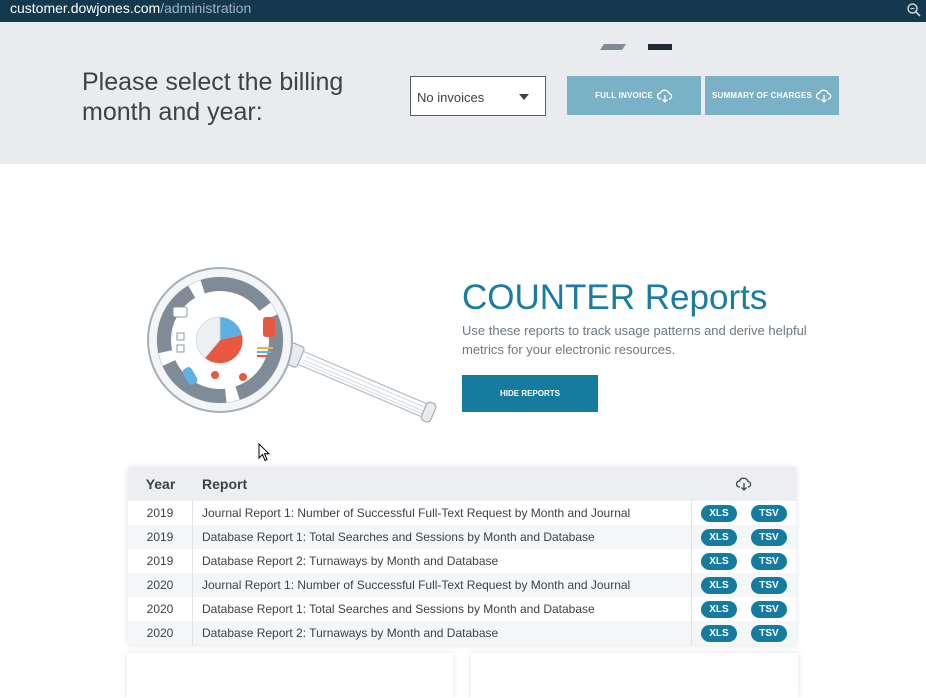  What do you see at coordinates (530, 393) in the screenshot?
I see `hide-reports-button: HIDE REPORTS` at bounding box center [530, 393].